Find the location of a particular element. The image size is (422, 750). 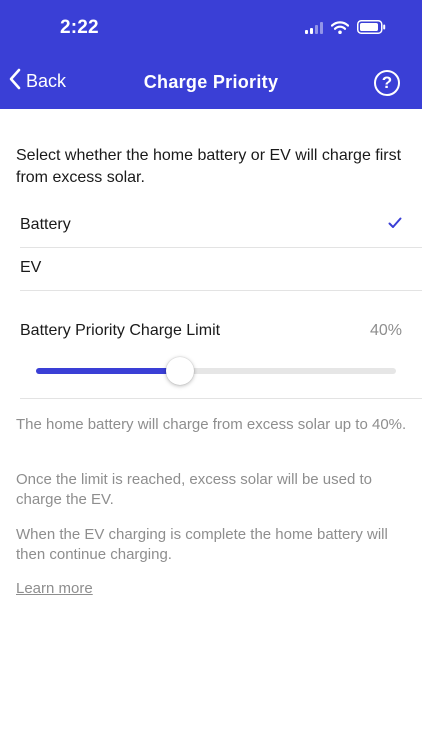

wifi-icon is located at coordinates (340, 29).